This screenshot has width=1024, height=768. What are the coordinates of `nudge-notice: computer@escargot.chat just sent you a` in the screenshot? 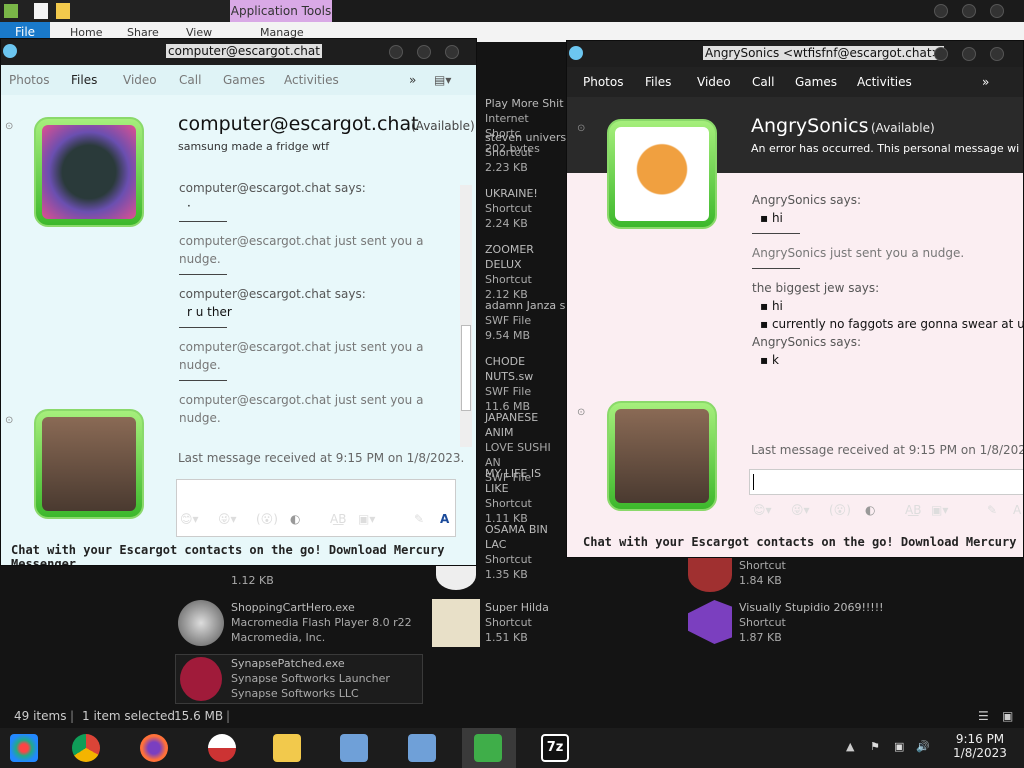 It's located at (301, 347).